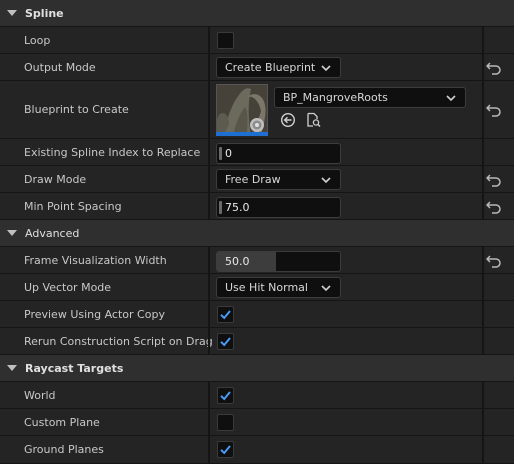 Image resolution: width=514 pixels, height=464 pixels. I want to click on section-title: Raycast Targets, so click(74, 368).